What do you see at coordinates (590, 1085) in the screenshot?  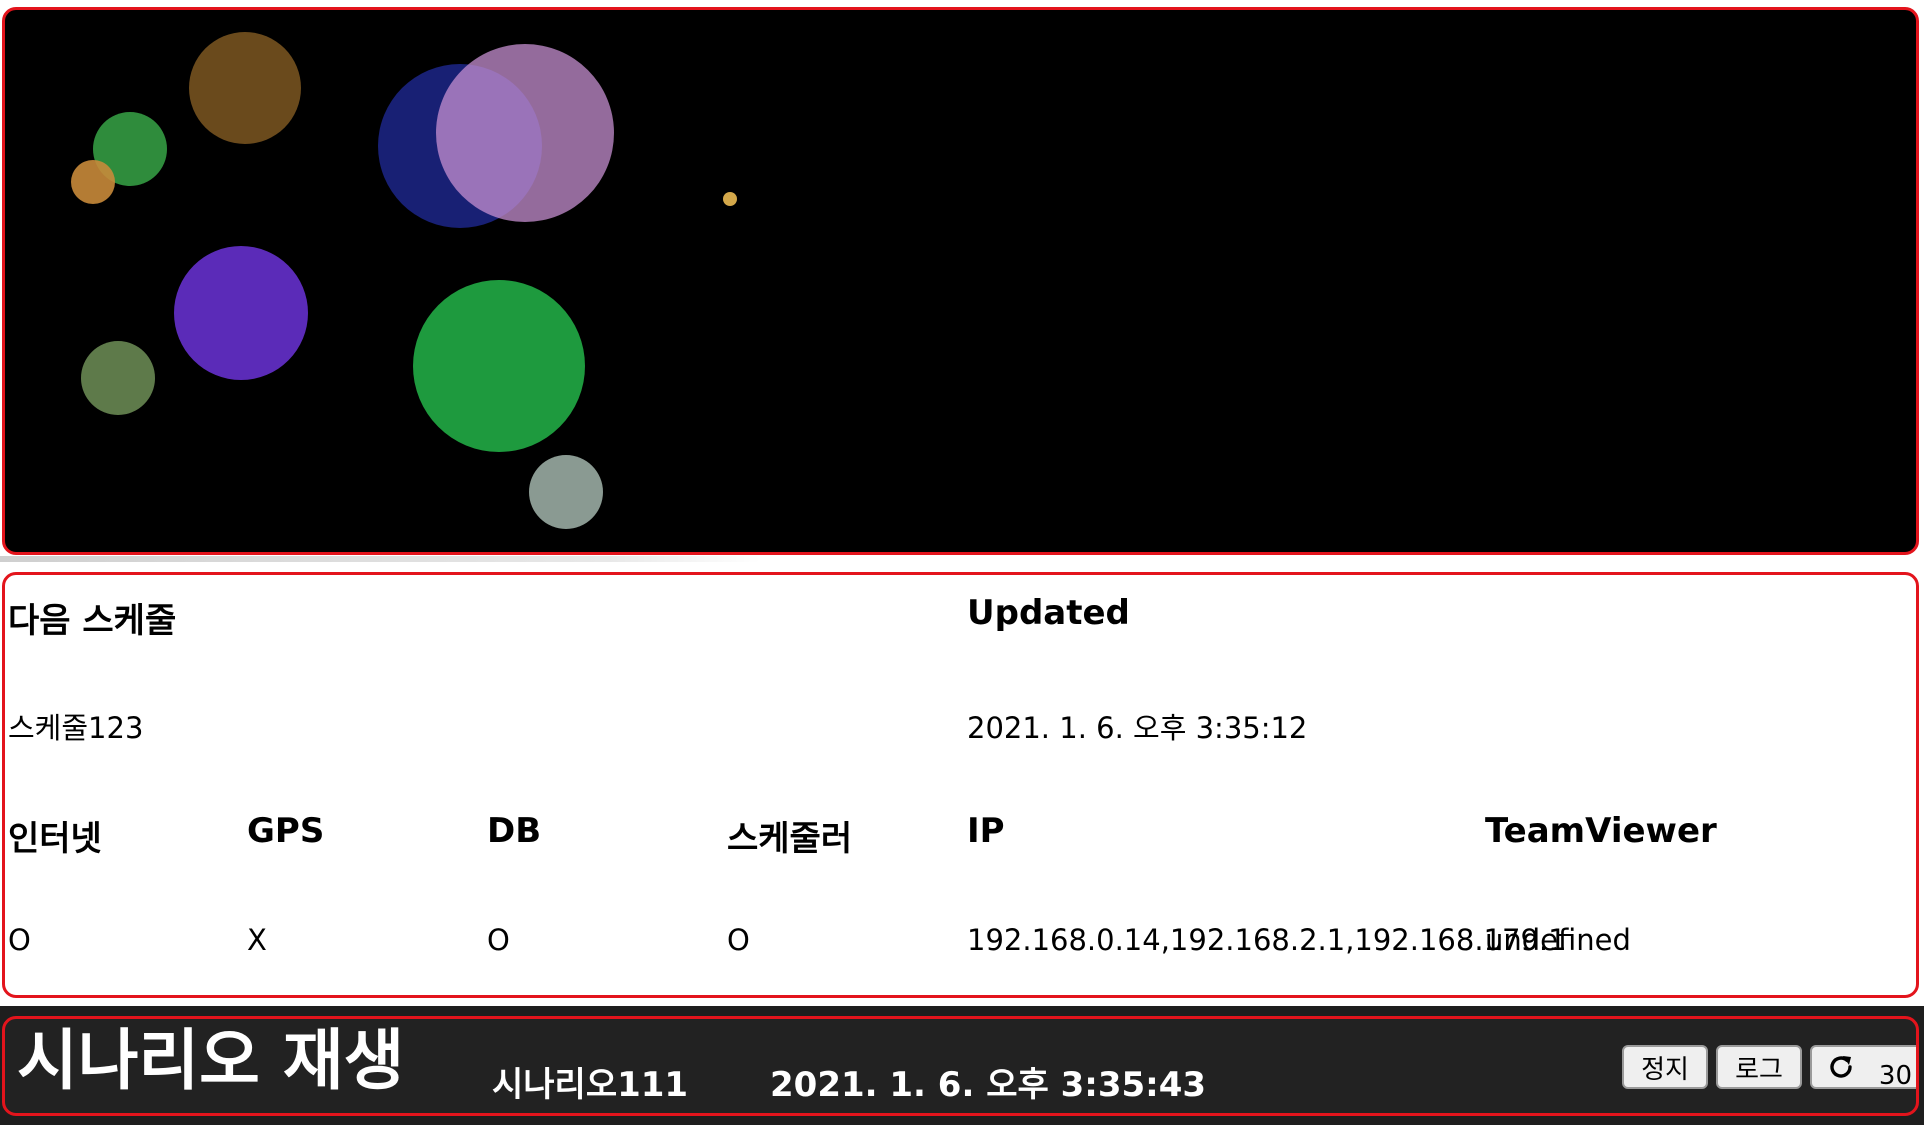 I see `scenario-name: 시나리오111` at bounding box center [590, 1085].